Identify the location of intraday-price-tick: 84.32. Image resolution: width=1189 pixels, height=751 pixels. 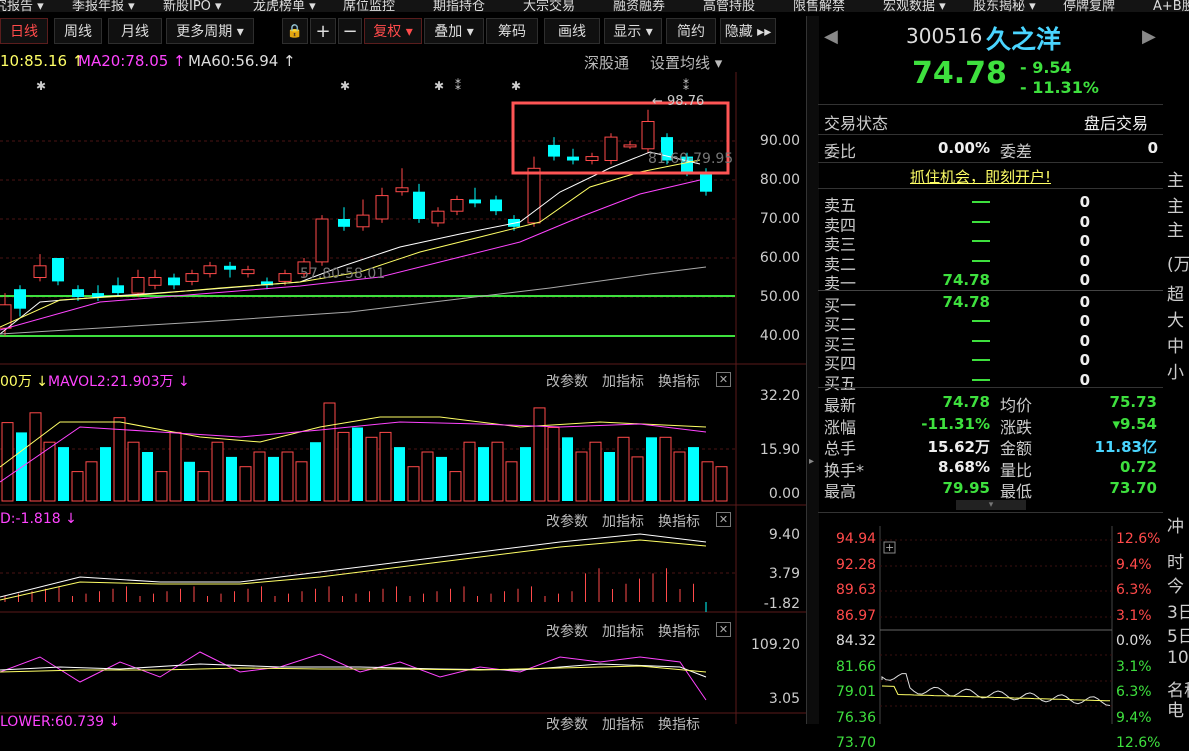
(856, 641).